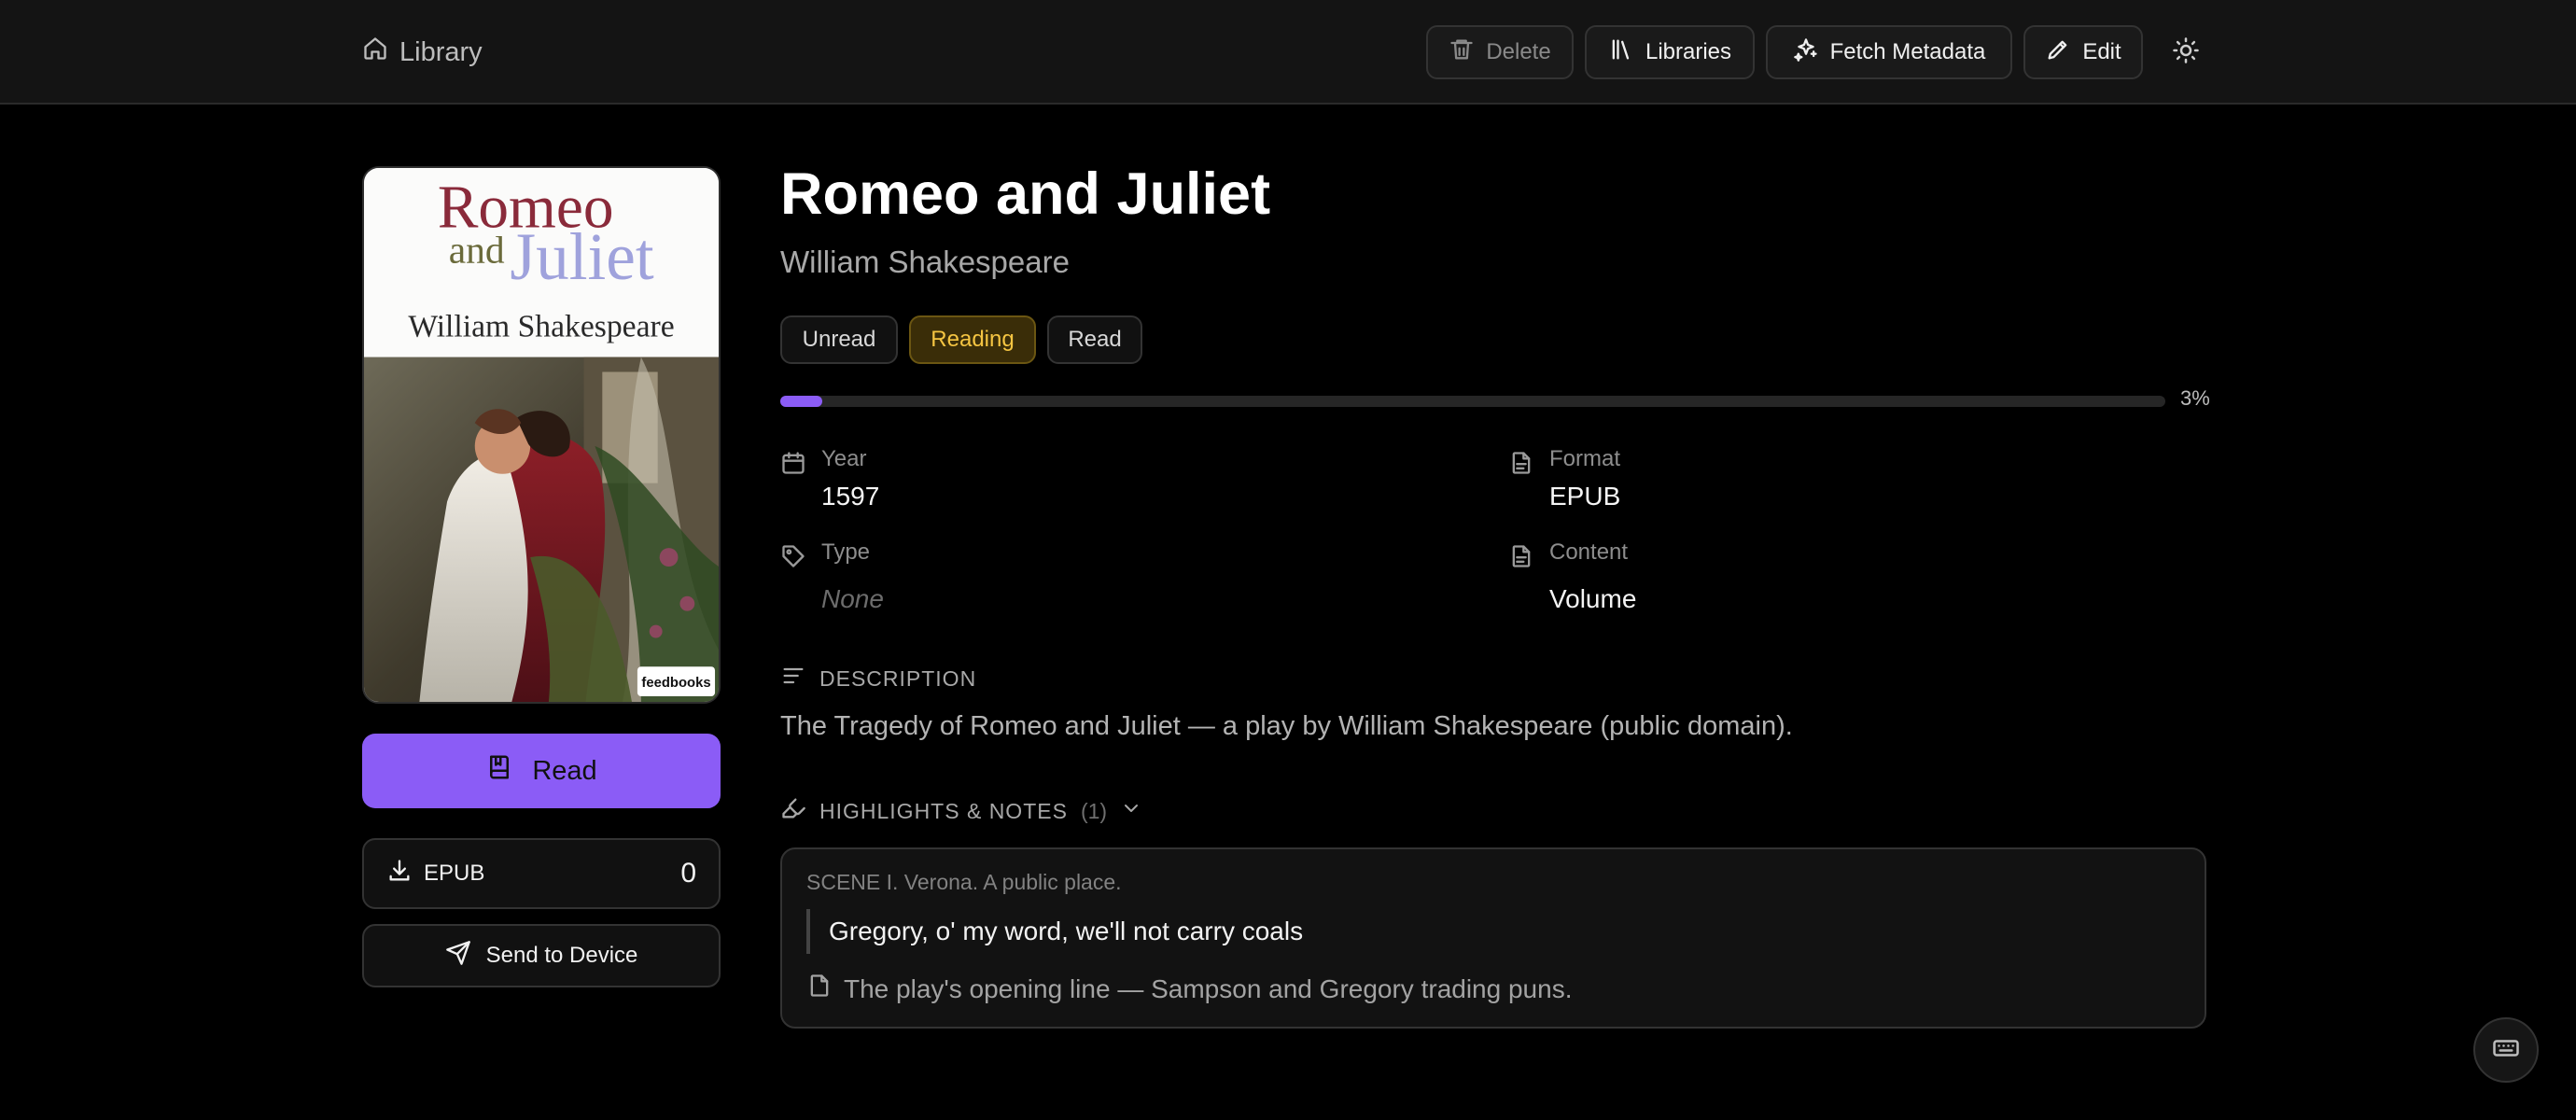 This screenshot has width=2576, height=1120. What do you see at coordinates (898, 678) in the screenshot?
I see `description-heading-label: DESCRIPTION` at bounding box center [898, 678].